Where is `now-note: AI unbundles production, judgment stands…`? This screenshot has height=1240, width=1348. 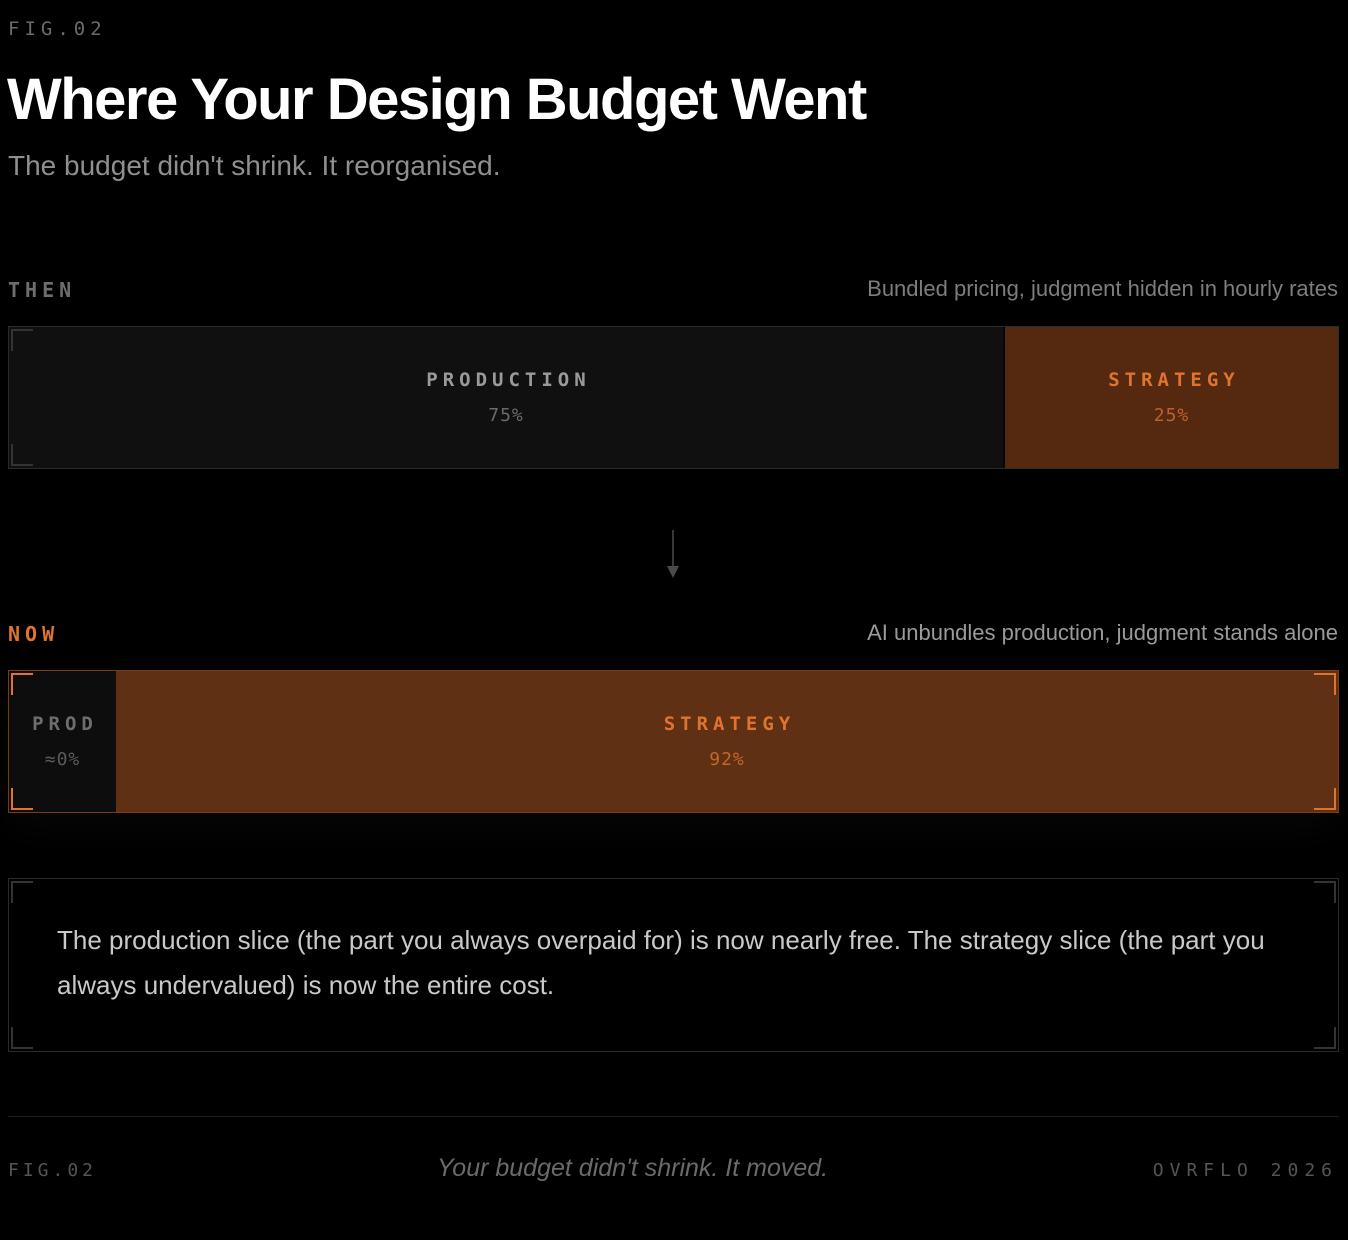 now-note: AI unbundles production, judgment stands… is located at coordinates (1102, 632).